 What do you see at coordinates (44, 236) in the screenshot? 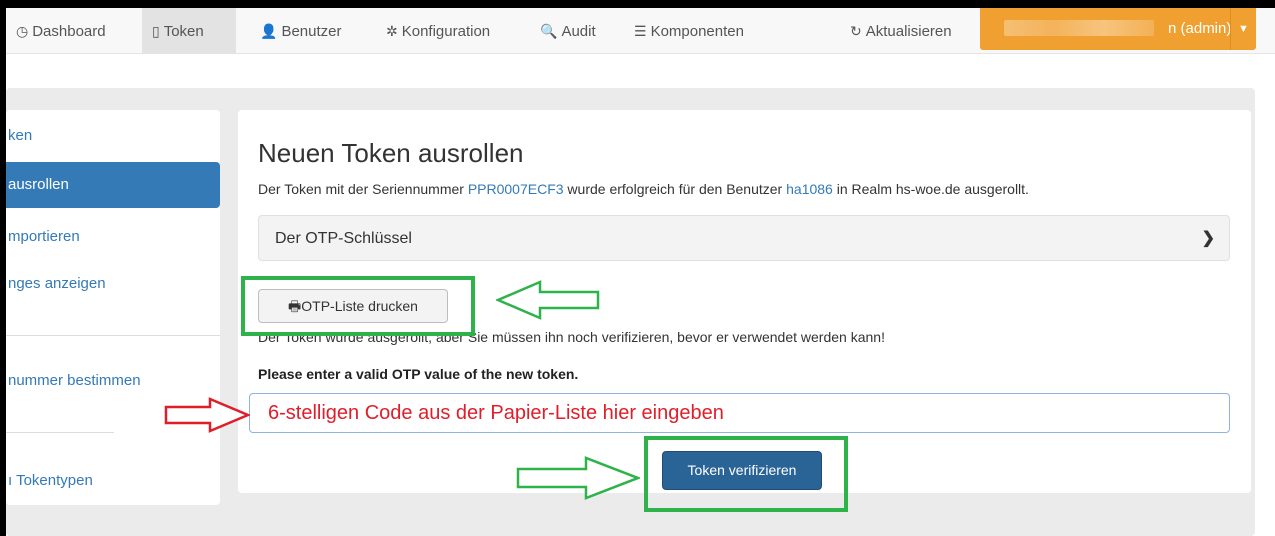
I see `sidebar-item-label: mportieren` at bounding box center [44, 236].